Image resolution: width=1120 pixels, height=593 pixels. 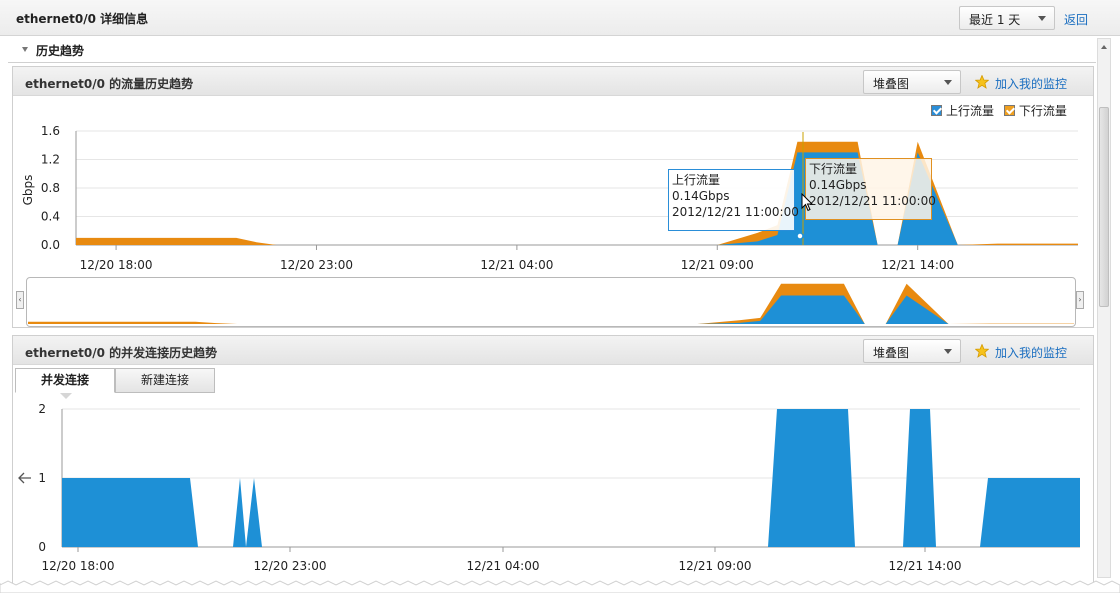 I want to click on x-tick-label: 12/20 23:00, so click(x=290, y=566).